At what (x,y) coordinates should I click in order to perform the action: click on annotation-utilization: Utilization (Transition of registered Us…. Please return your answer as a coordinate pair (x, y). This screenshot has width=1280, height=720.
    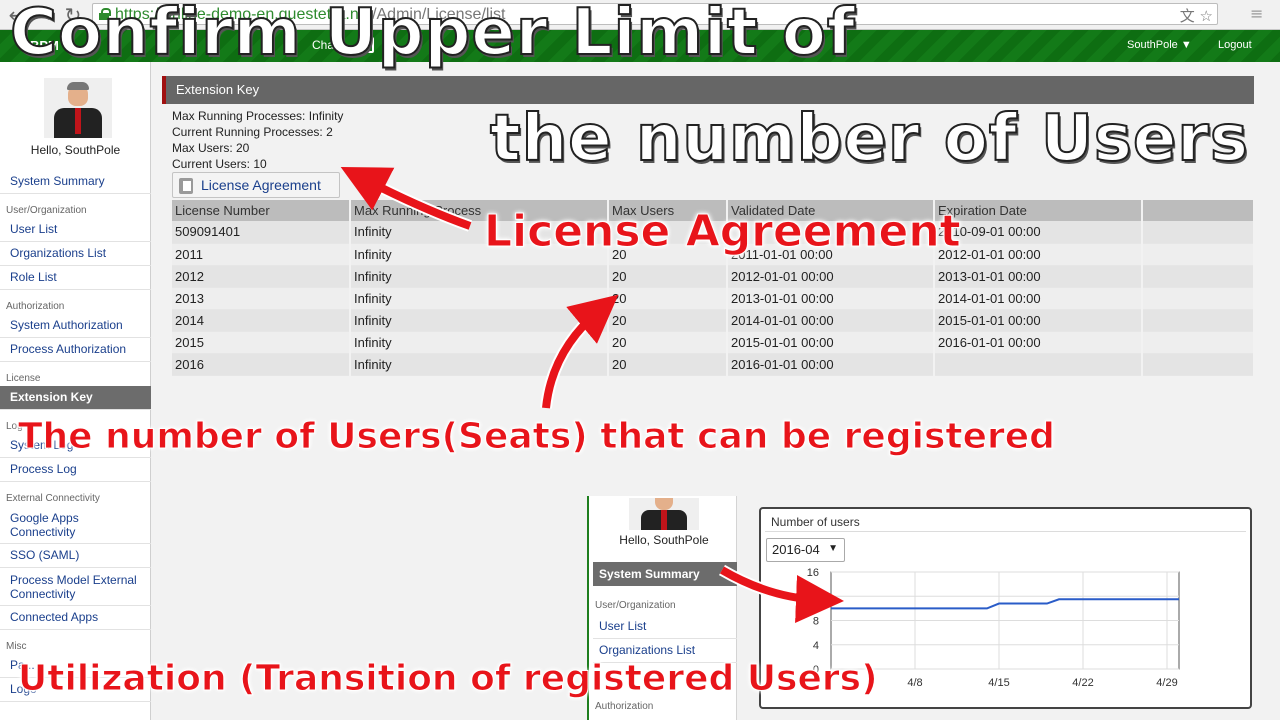
    Looking at the image, I should click on (448, 679).